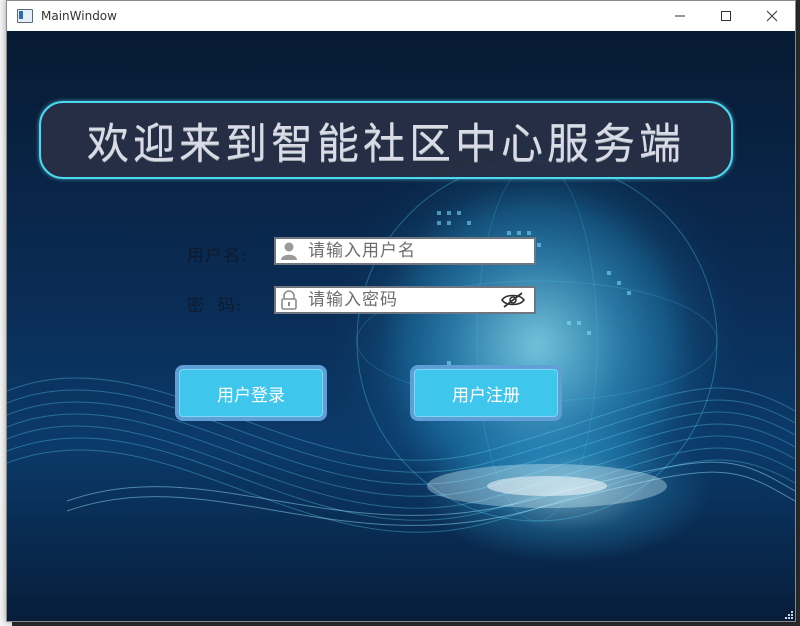 The width and height of the screenshot is (800, 626). What do you see at coordinates (289, 251) in the screenshot?
I see `user-icon` at bounding box center [289, 251].